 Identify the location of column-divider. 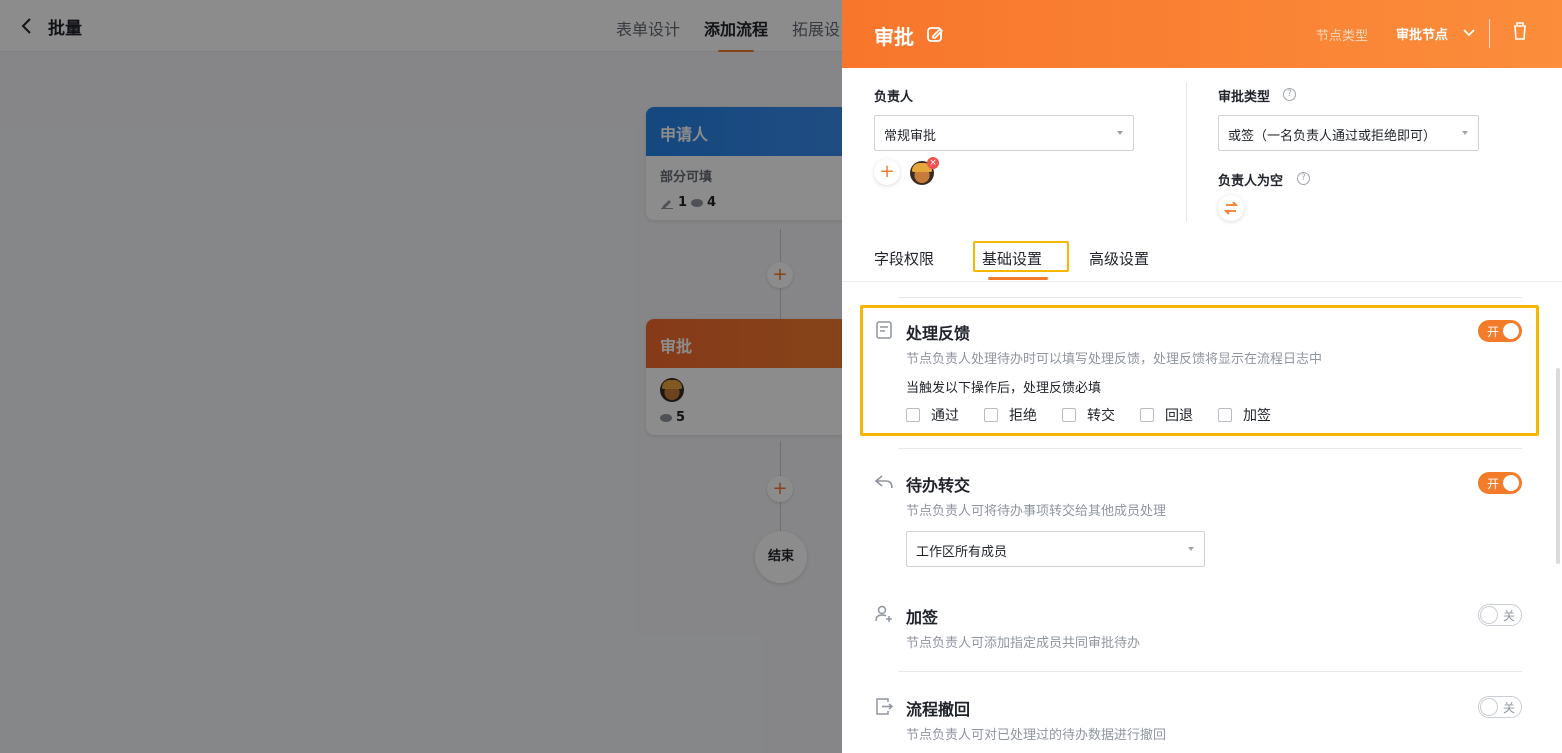
(1186, 152).